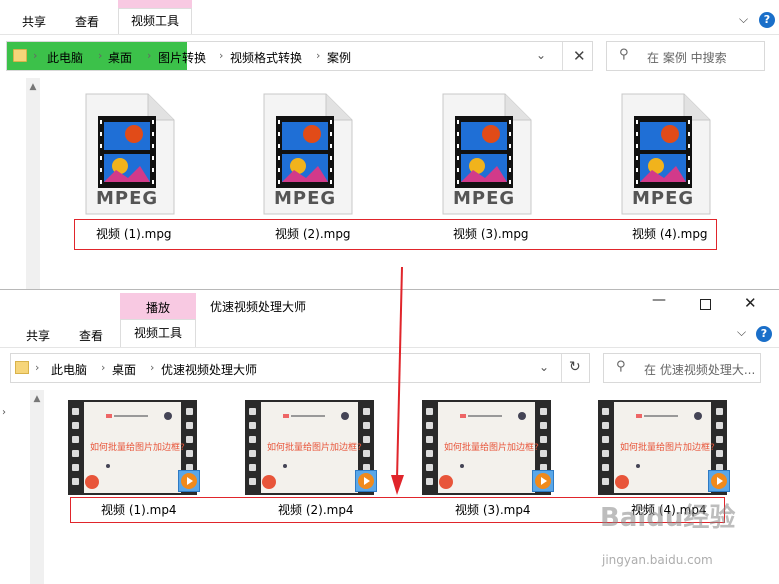 This screenshot has height=584, width=779. I want to click on file-name: 视频 (3).mpg, so click(491, 233).